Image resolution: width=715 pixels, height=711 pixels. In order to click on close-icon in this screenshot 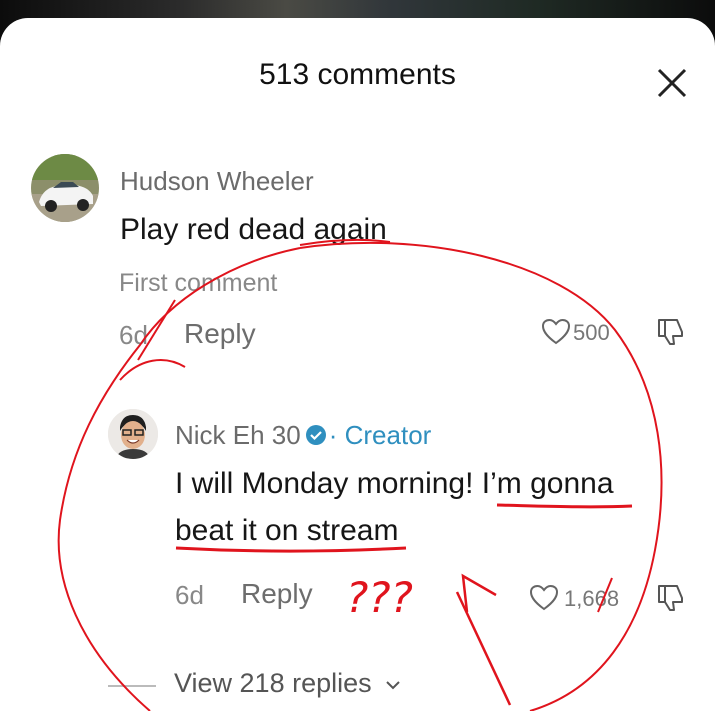, I will do `click(672, 83)`.